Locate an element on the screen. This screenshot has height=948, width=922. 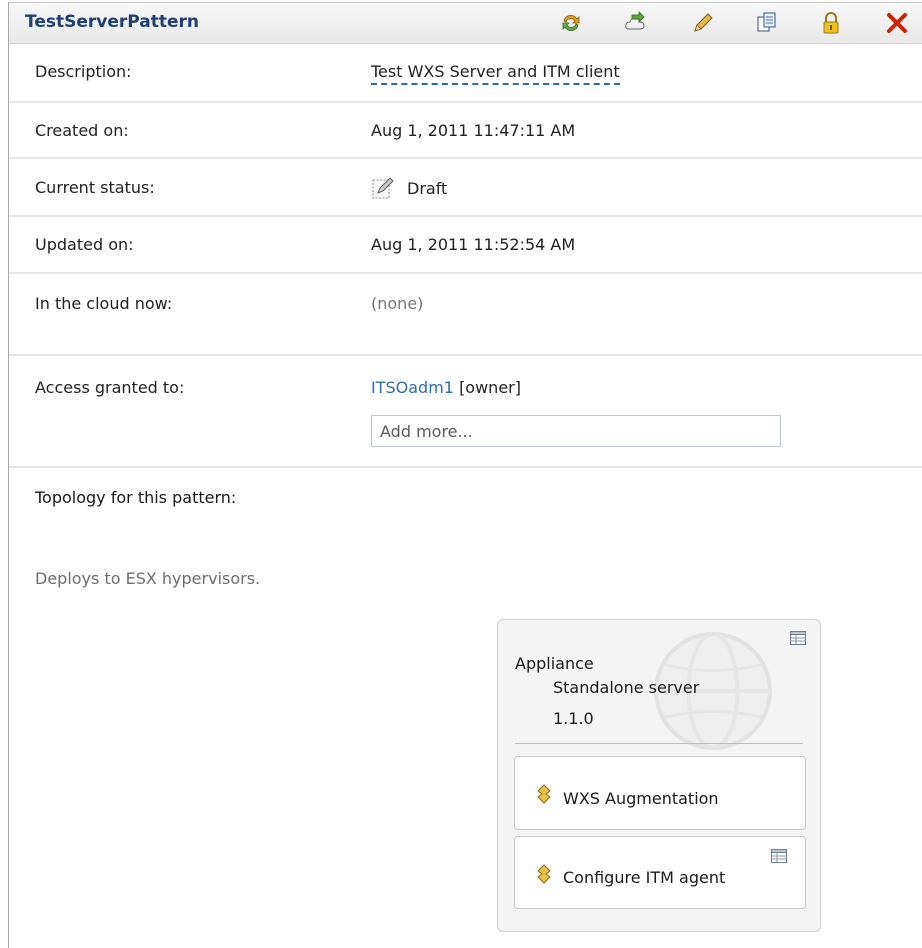
access-value: ITSOadm1 [owner] is located at coordinates (446, 387).